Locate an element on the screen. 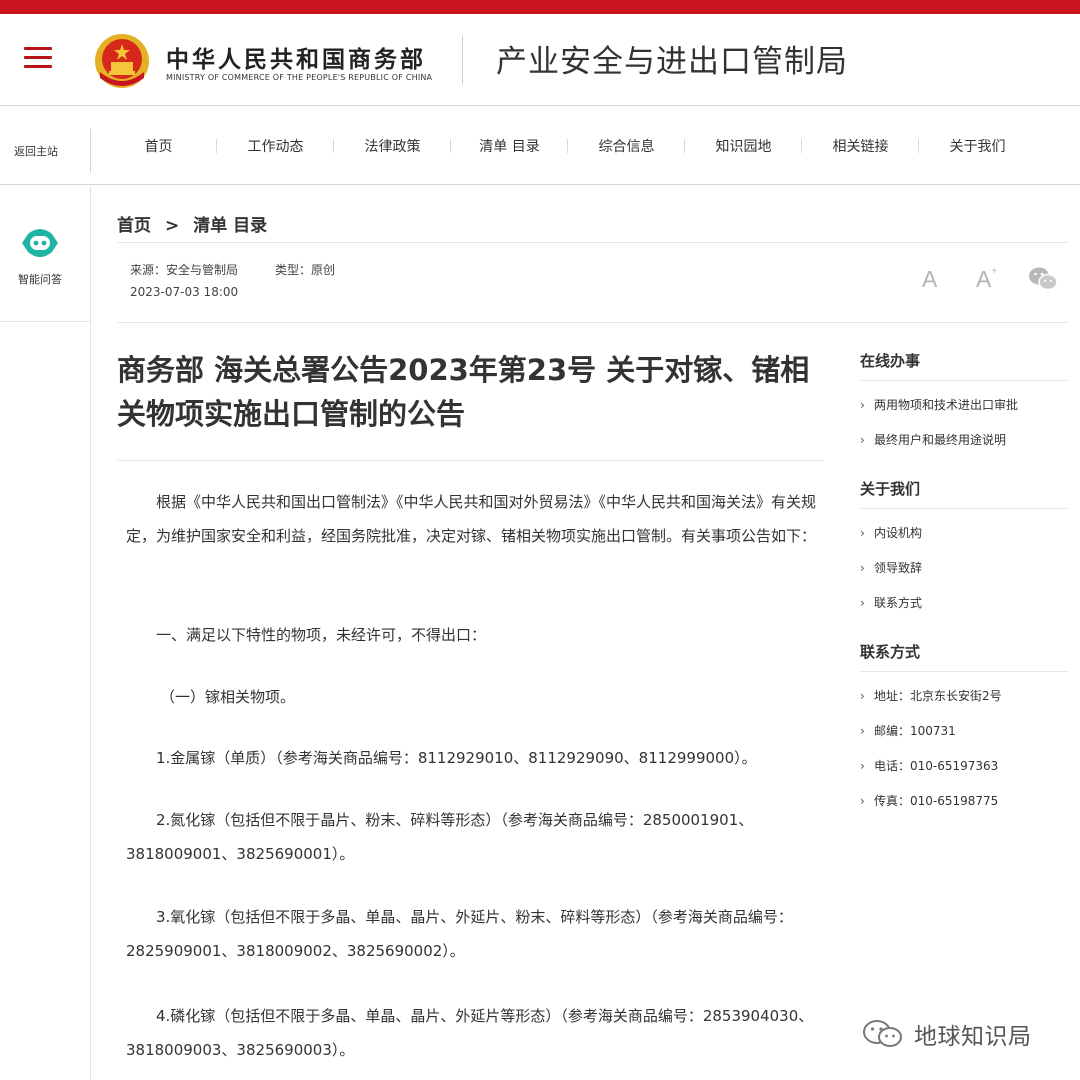  wechat-share-icon is located at coordinates (1043, 279).